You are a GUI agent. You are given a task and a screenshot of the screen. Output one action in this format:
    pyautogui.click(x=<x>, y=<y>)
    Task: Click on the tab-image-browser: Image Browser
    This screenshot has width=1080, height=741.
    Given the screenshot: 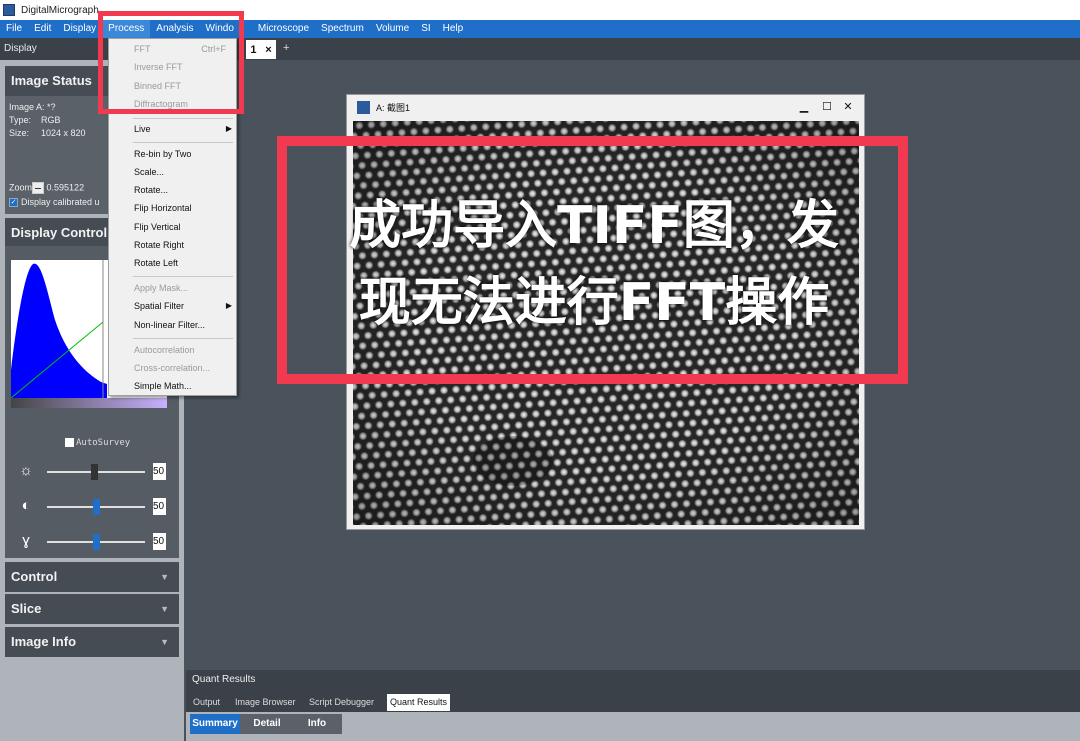 What is the action you would take?
    pyautogui.click(x=265, y=702)
    